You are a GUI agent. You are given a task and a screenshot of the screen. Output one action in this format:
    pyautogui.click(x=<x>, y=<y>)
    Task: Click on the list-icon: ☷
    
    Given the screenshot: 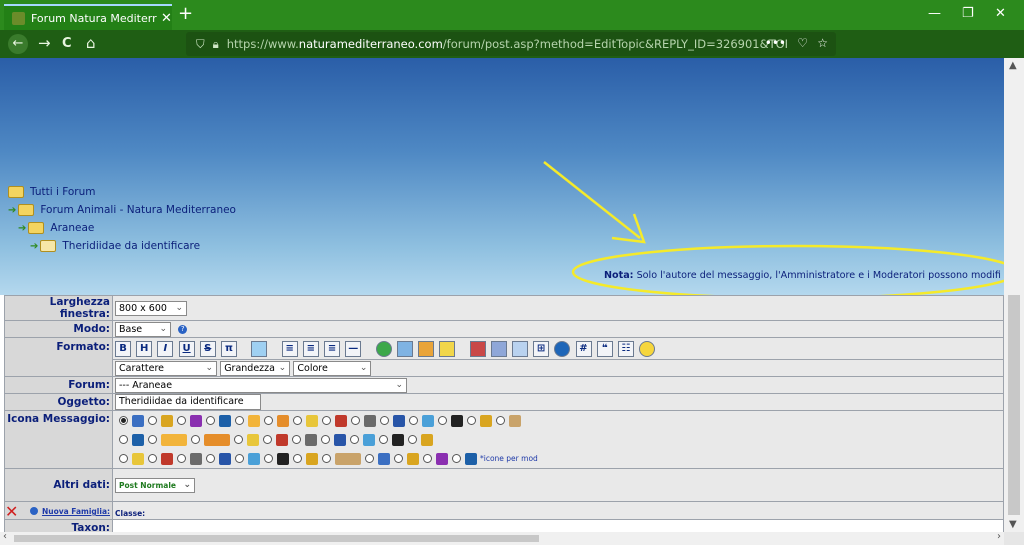 What is the action you would take?
    pyautogui.click(x=625, y=348)
    